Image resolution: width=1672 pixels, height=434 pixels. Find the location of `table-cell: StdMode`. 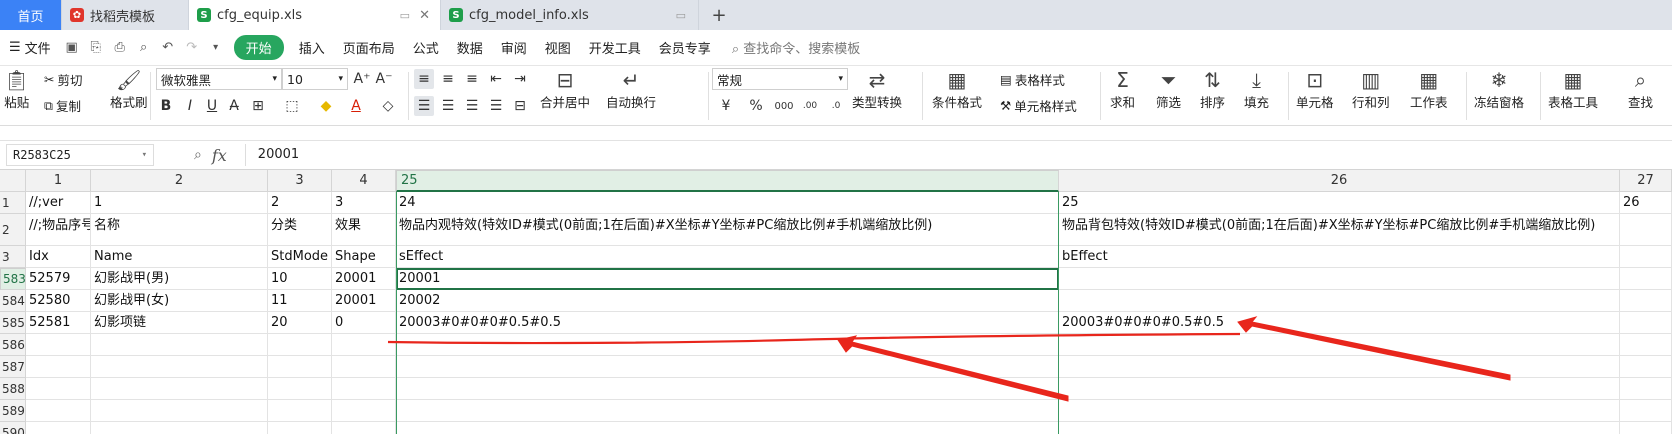

table-cell: StdMode is located at coordinates (300, 257).